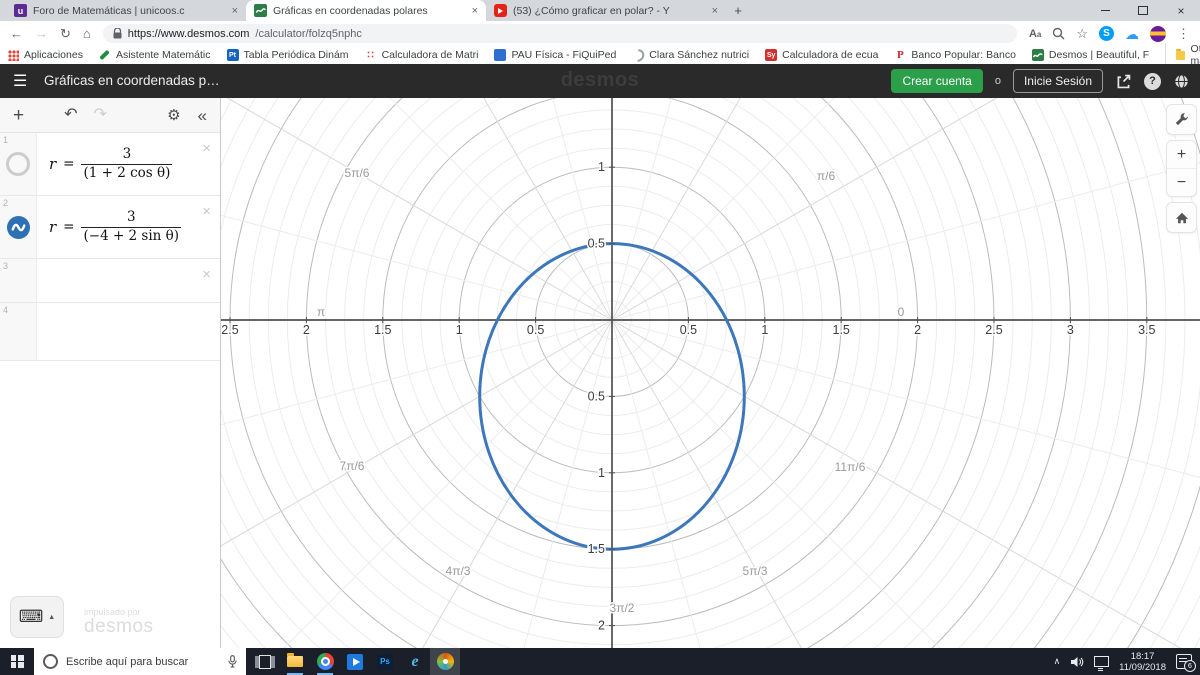  What do you see at coordinates (41, 33) in the screenshot?
I see `forward-icon: →` at bounding box center [41, 33].